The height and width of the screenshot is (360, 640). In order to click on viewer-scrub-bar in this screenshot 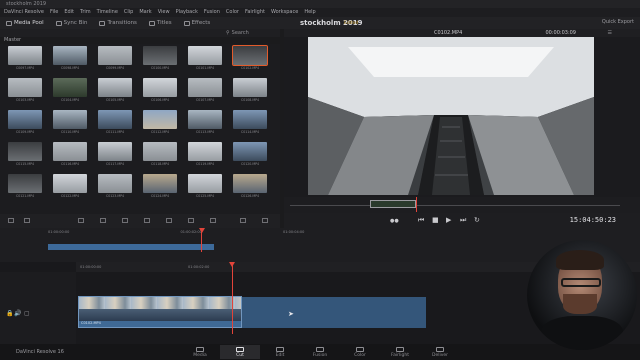, I will do `click(462, 205)`.